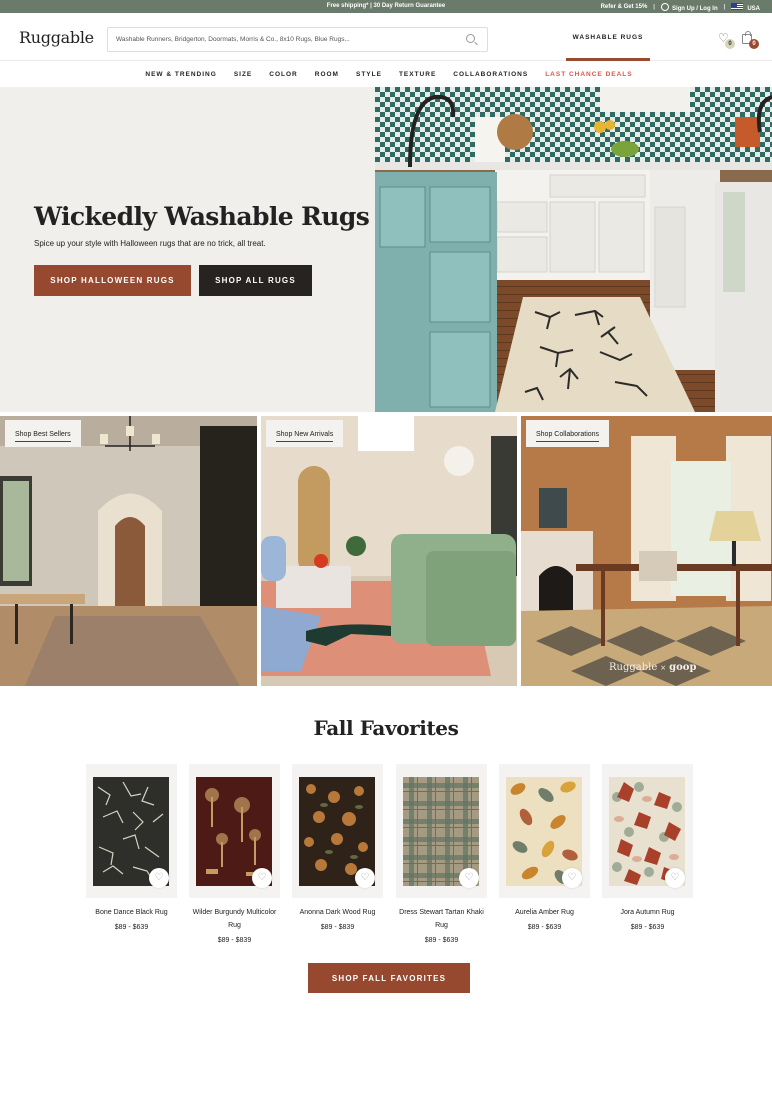  Describe the element at coordinates (417, 74) in the screenshot. I see `nav-texture: TEXTURE` at that location.